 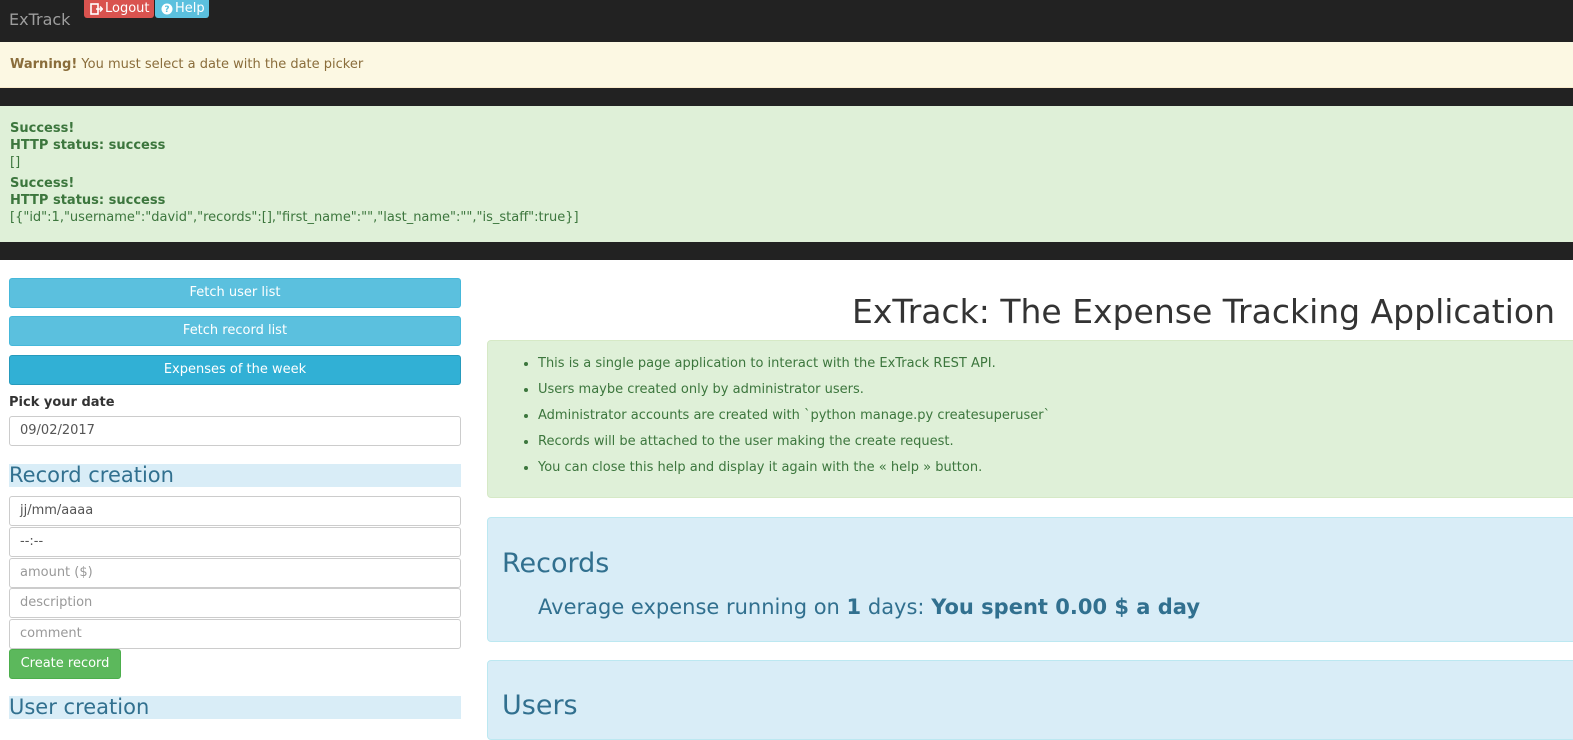 I want to click on question-circle-icon: ?, so click(x=167, y=9).